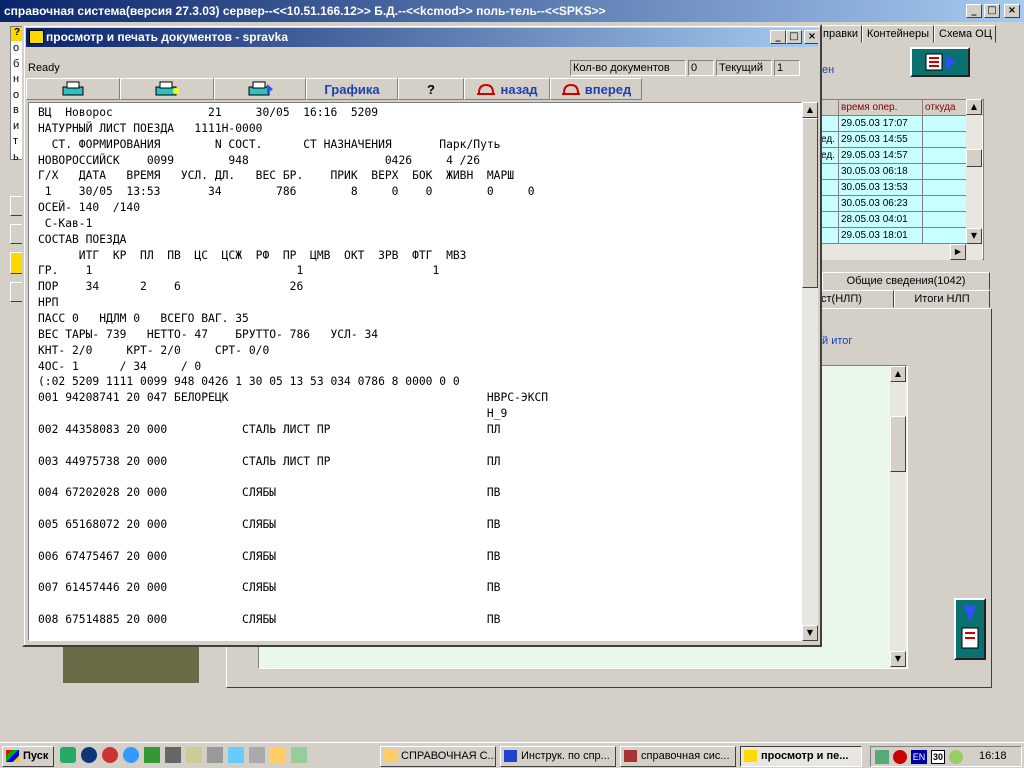 This screenshot has height=768, width=1024. What do you see at coordinates (901, 124) in the screenshot?
I see `table-row: 29.05.03 17:07` at bounding box center [901, 124].